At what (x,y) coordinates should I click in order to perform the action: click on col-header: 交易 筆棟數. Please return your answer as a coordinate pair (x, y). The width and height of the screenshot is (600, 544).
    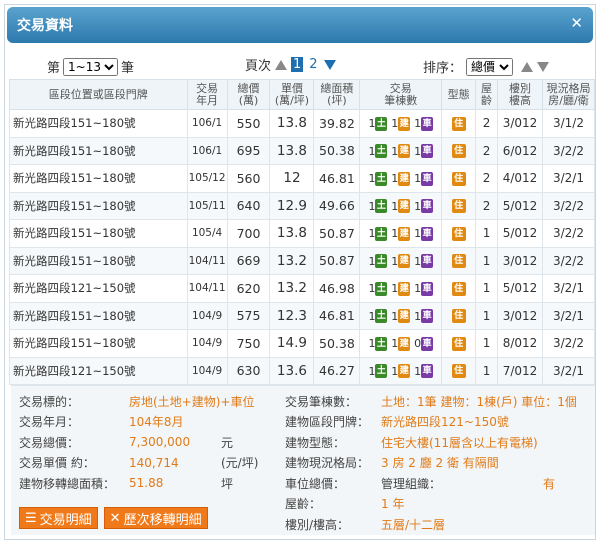
    Looking at the image, I should click on (401, 94).